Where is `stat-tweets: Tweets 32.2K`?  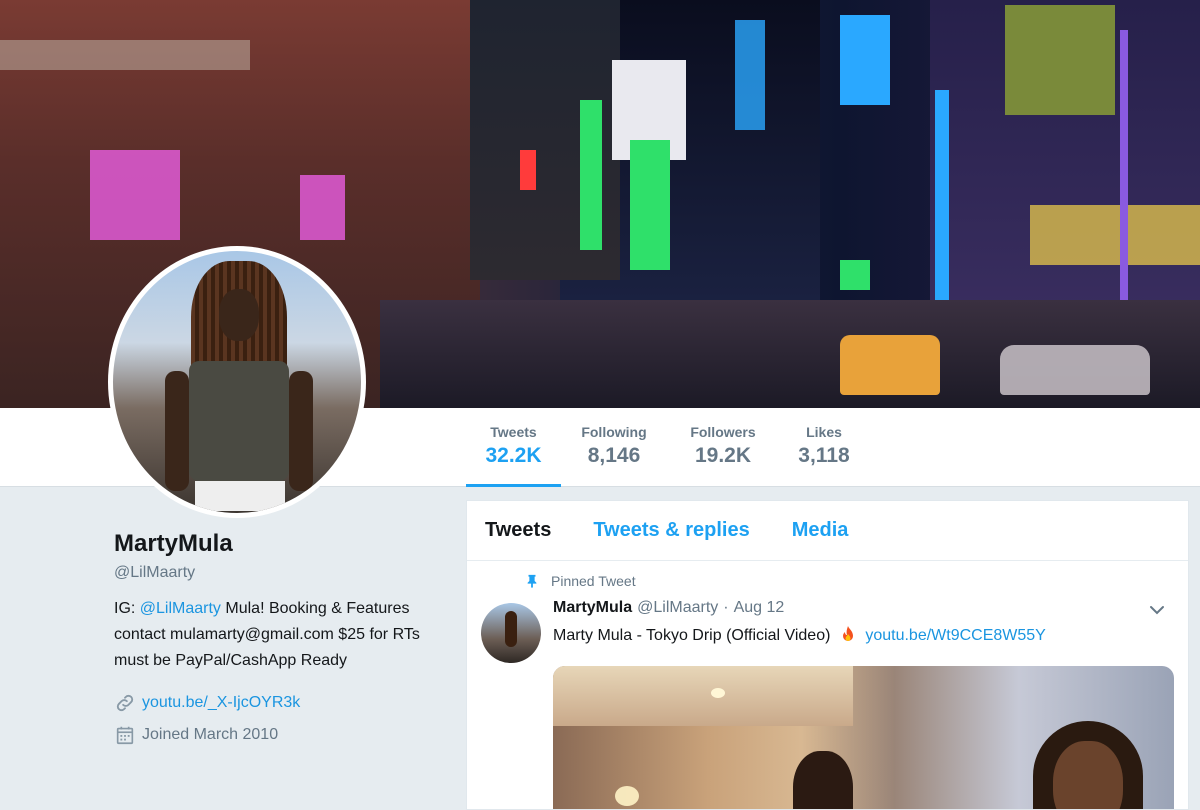 stat-tweets: Tweets 32.2K is located at coordinates (513, 447).